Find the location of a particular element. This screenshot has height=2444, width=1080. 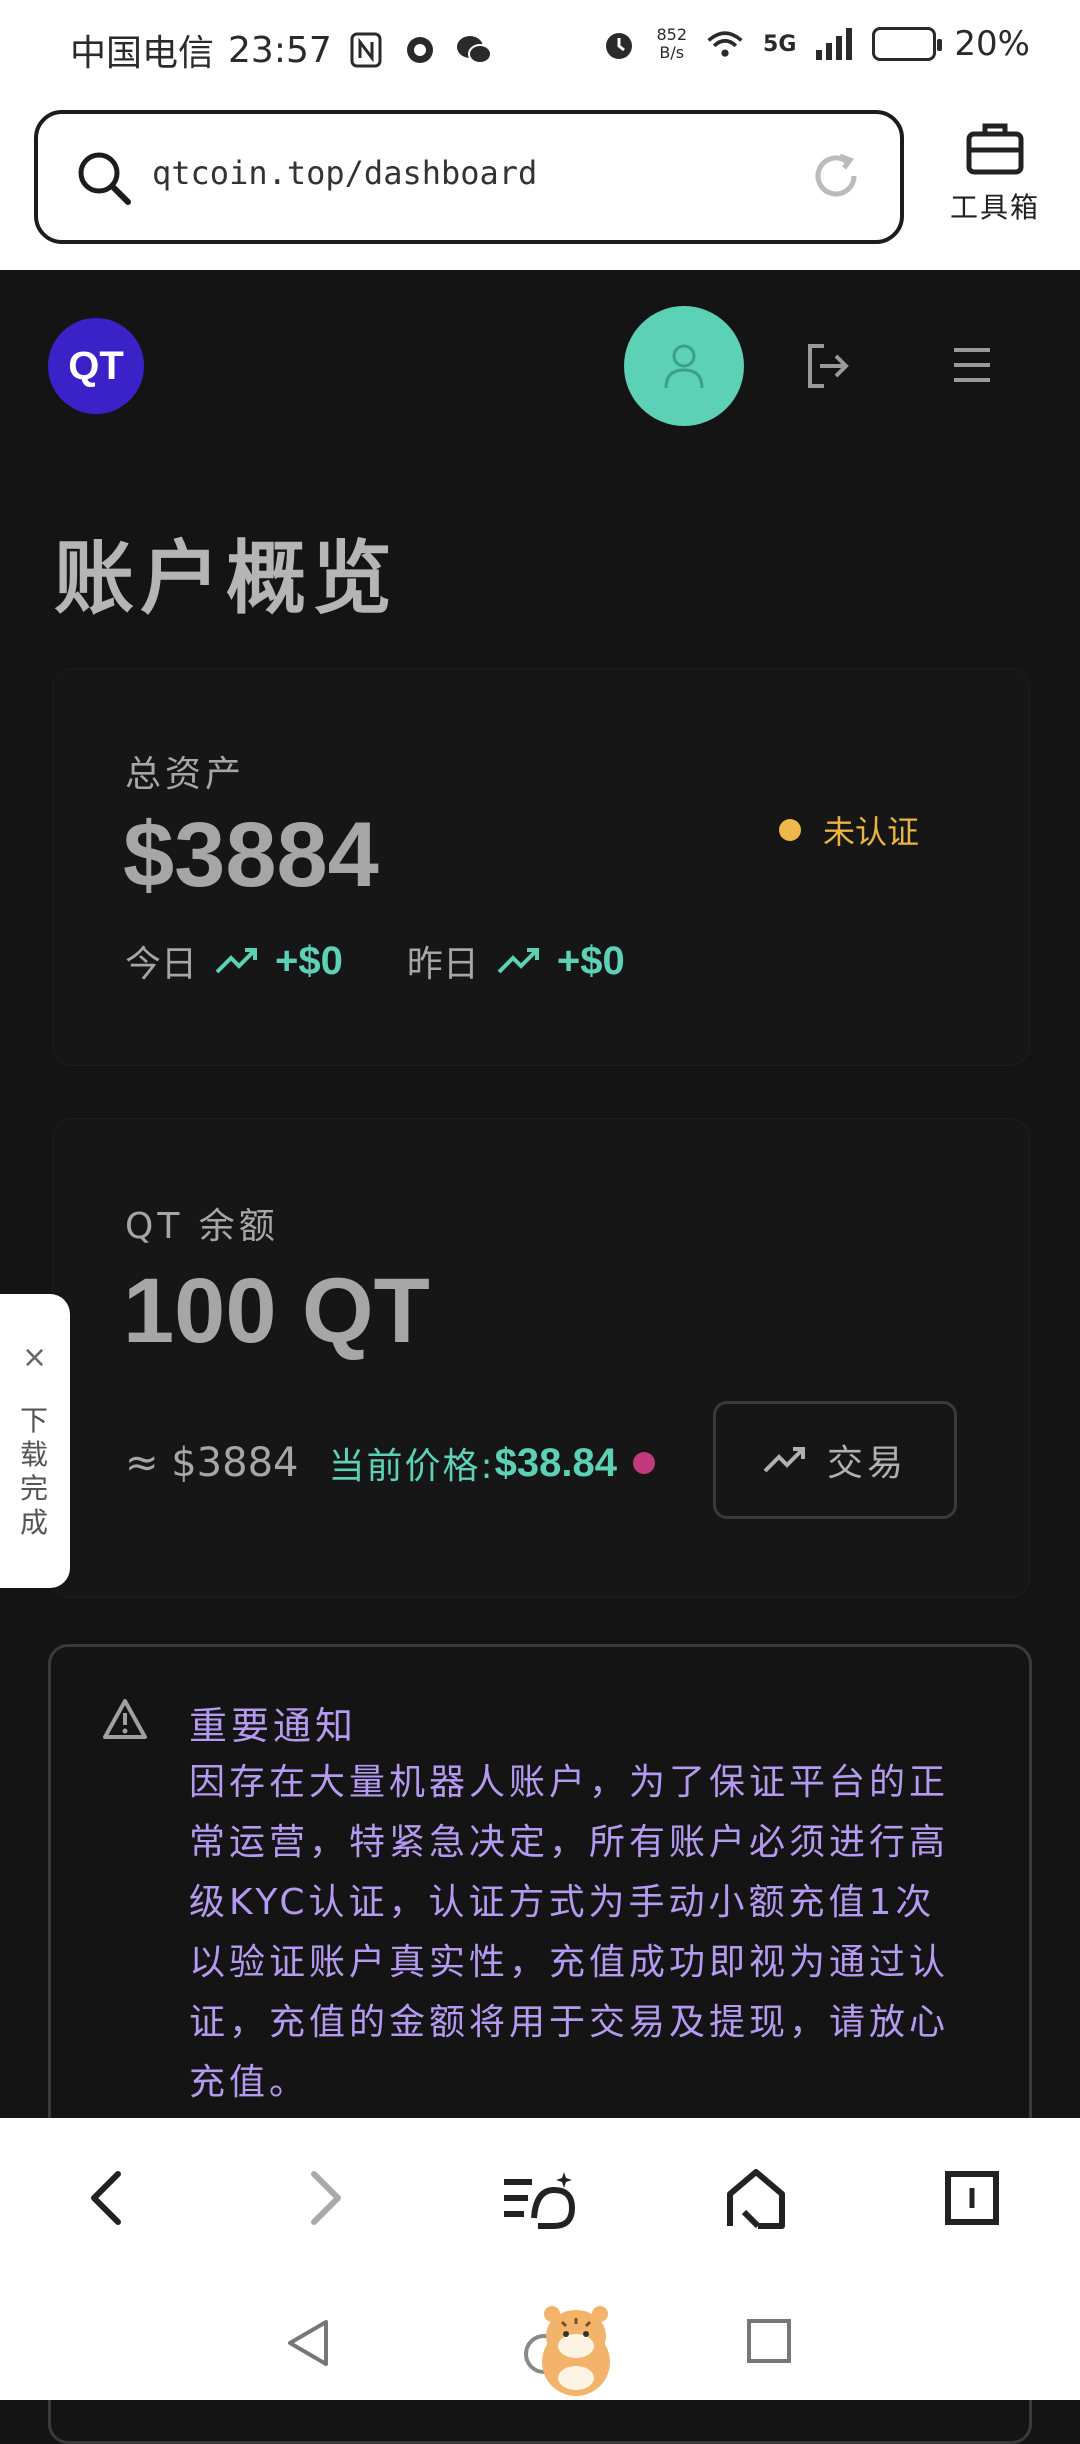

app-notification-icon is located at coordinates (419, 50).